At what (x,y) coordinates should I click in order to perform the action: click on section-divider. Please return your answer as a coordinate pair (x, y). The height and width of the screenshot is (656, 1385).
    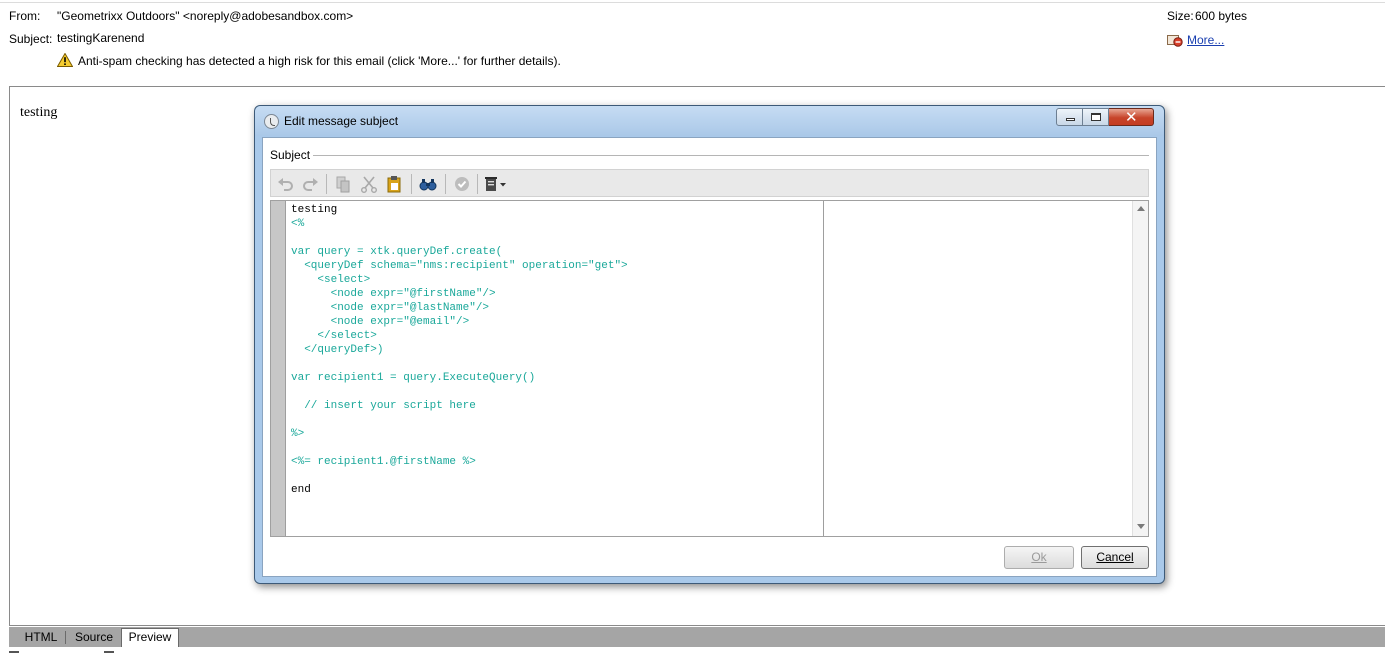
    Looking at the image, I should click on (731, 155).